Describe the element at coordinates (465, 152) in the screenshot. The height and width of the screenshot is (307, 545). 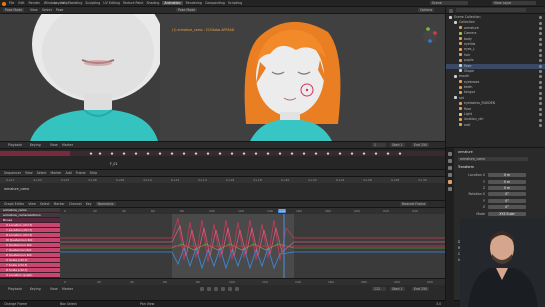
I see `properties-object-name: armature` at that location.